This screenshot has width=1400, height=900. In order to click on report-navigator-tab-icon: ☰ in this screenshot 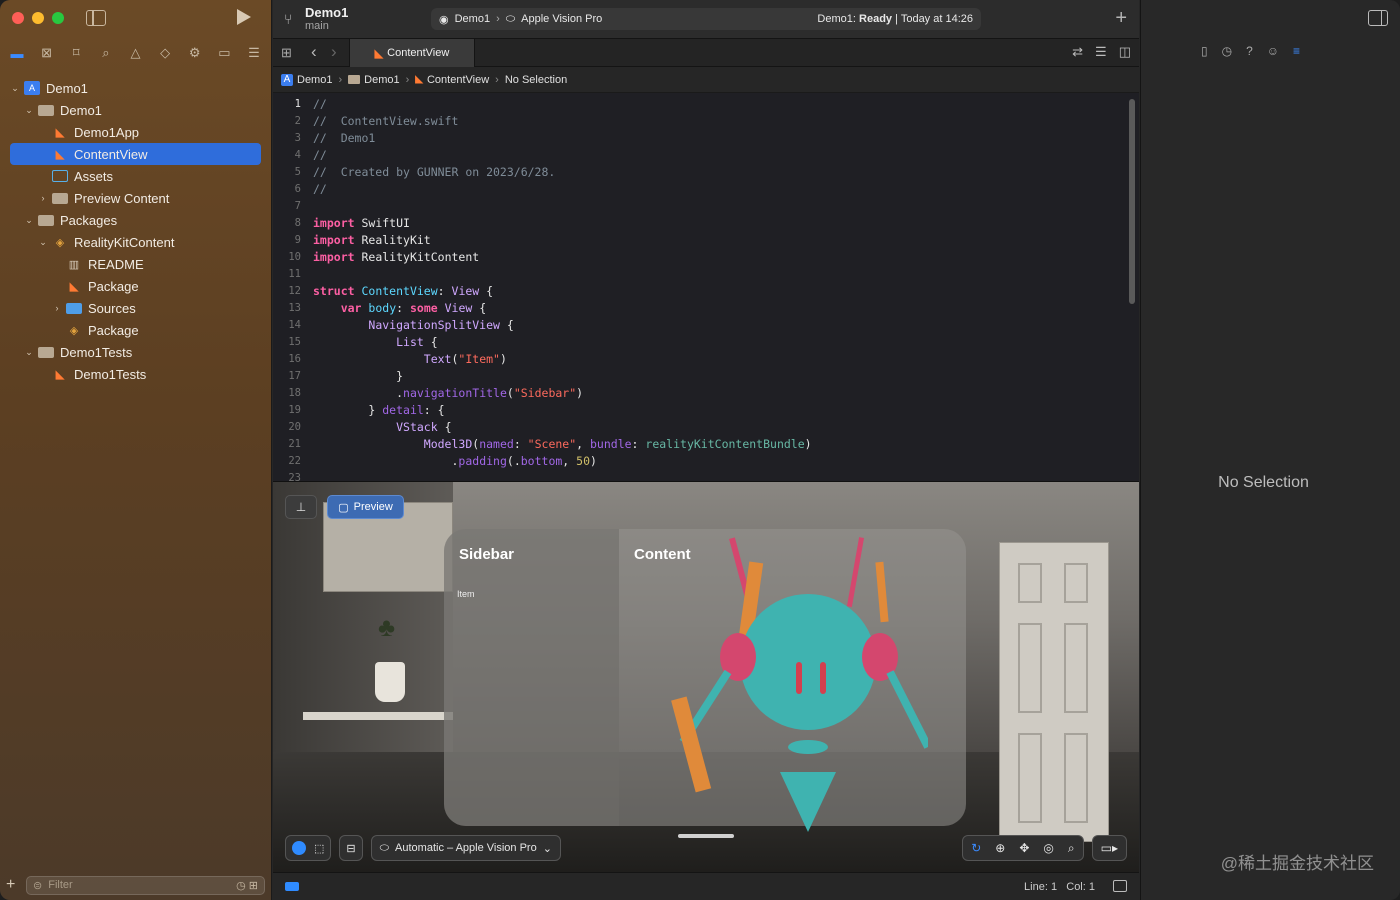, I will do `click(254, 53)`.